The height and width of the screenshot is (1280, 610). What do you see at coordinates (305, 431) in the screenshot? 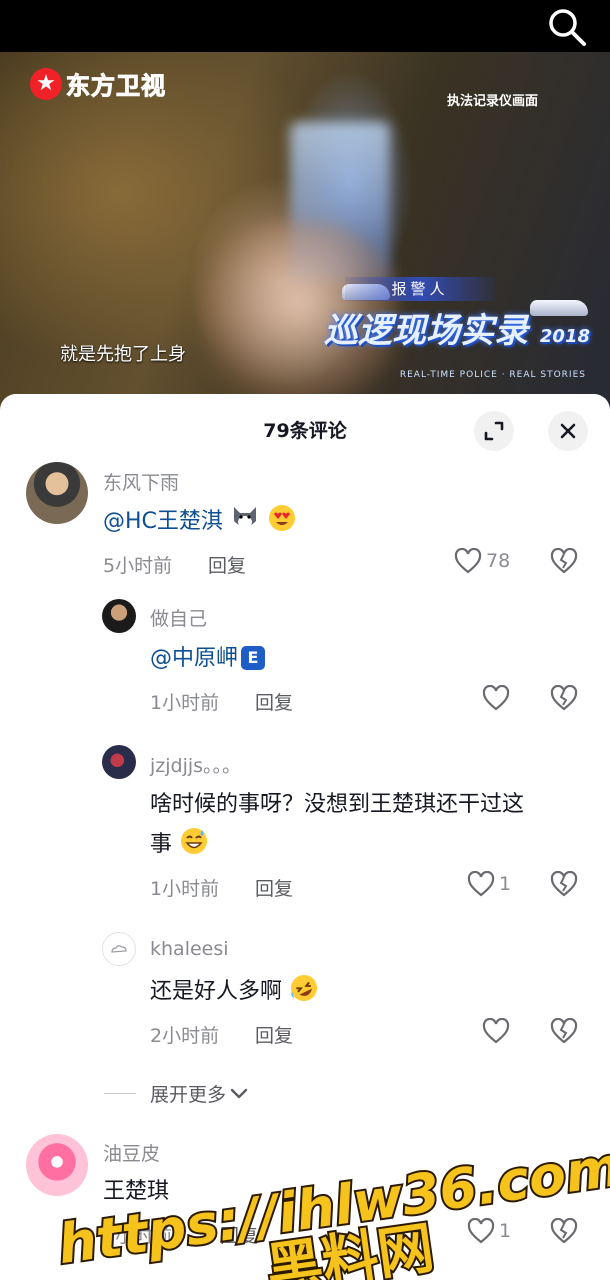
I see `comment-count-title: 79条评论` at bounding box center [305, 431].